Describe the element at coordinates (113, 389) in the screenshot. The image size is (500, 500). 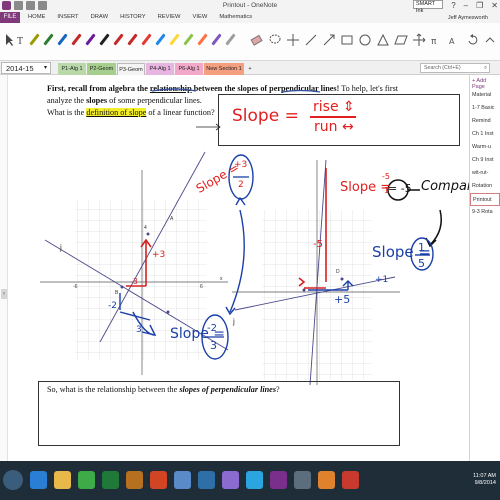
I see `question-text: So, what is the relationship between the` at that location.